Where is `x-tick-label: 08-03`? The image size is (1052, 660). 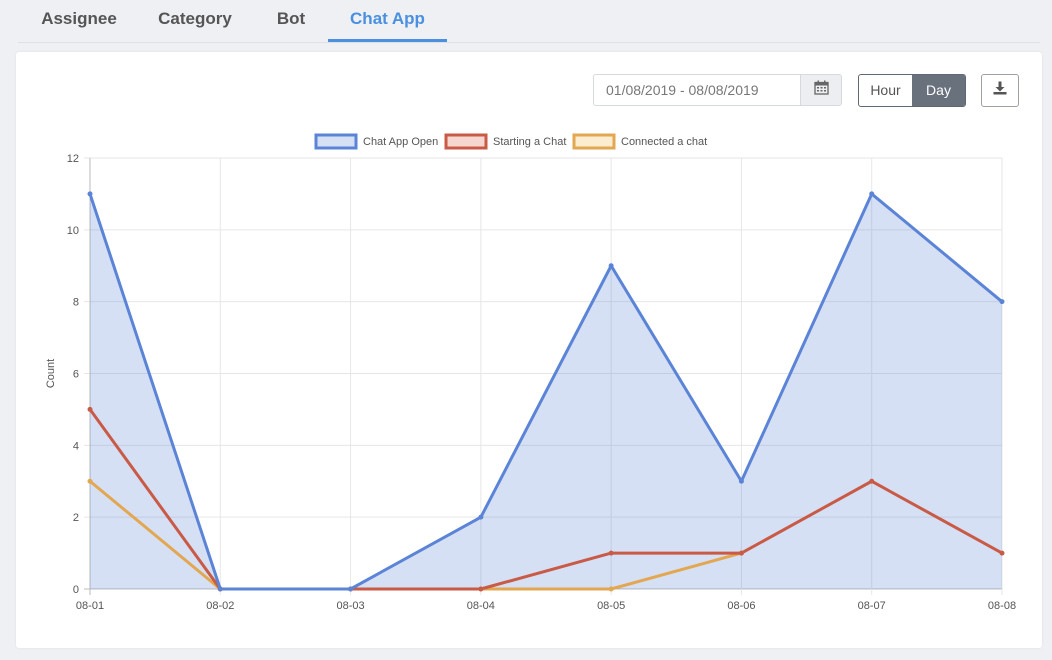 x-tick-label: 08-03 is located at coordinates (351, 606).